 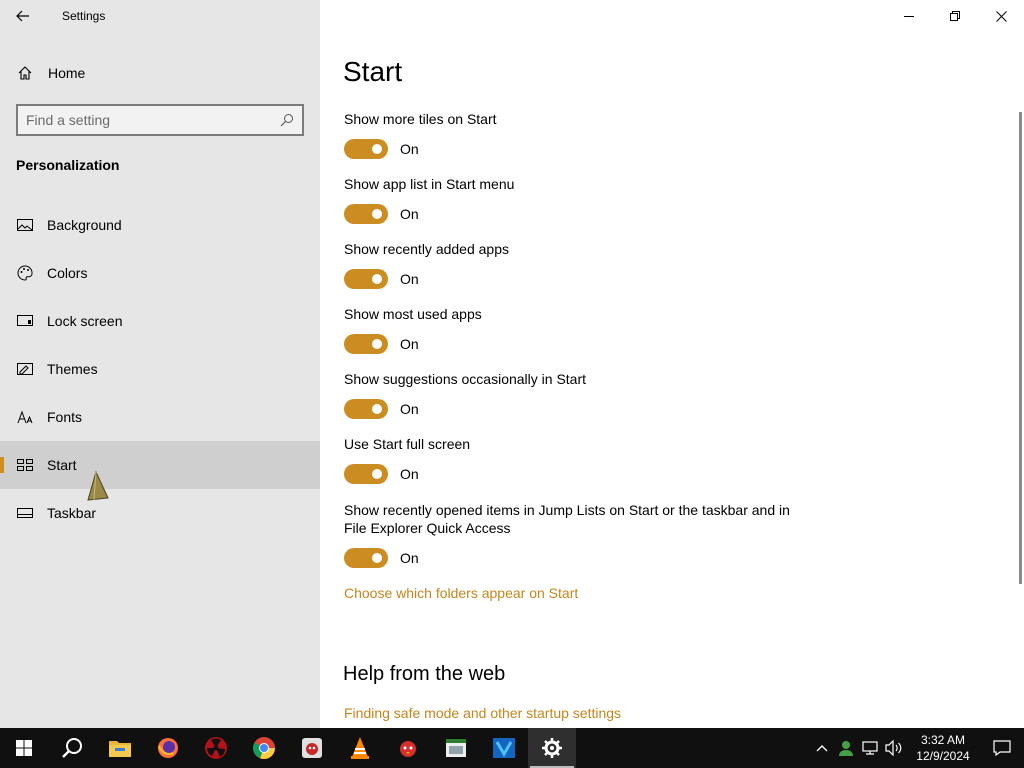 I want to click on sidebar-item-label: Fonts, so click(x=65, y=417).